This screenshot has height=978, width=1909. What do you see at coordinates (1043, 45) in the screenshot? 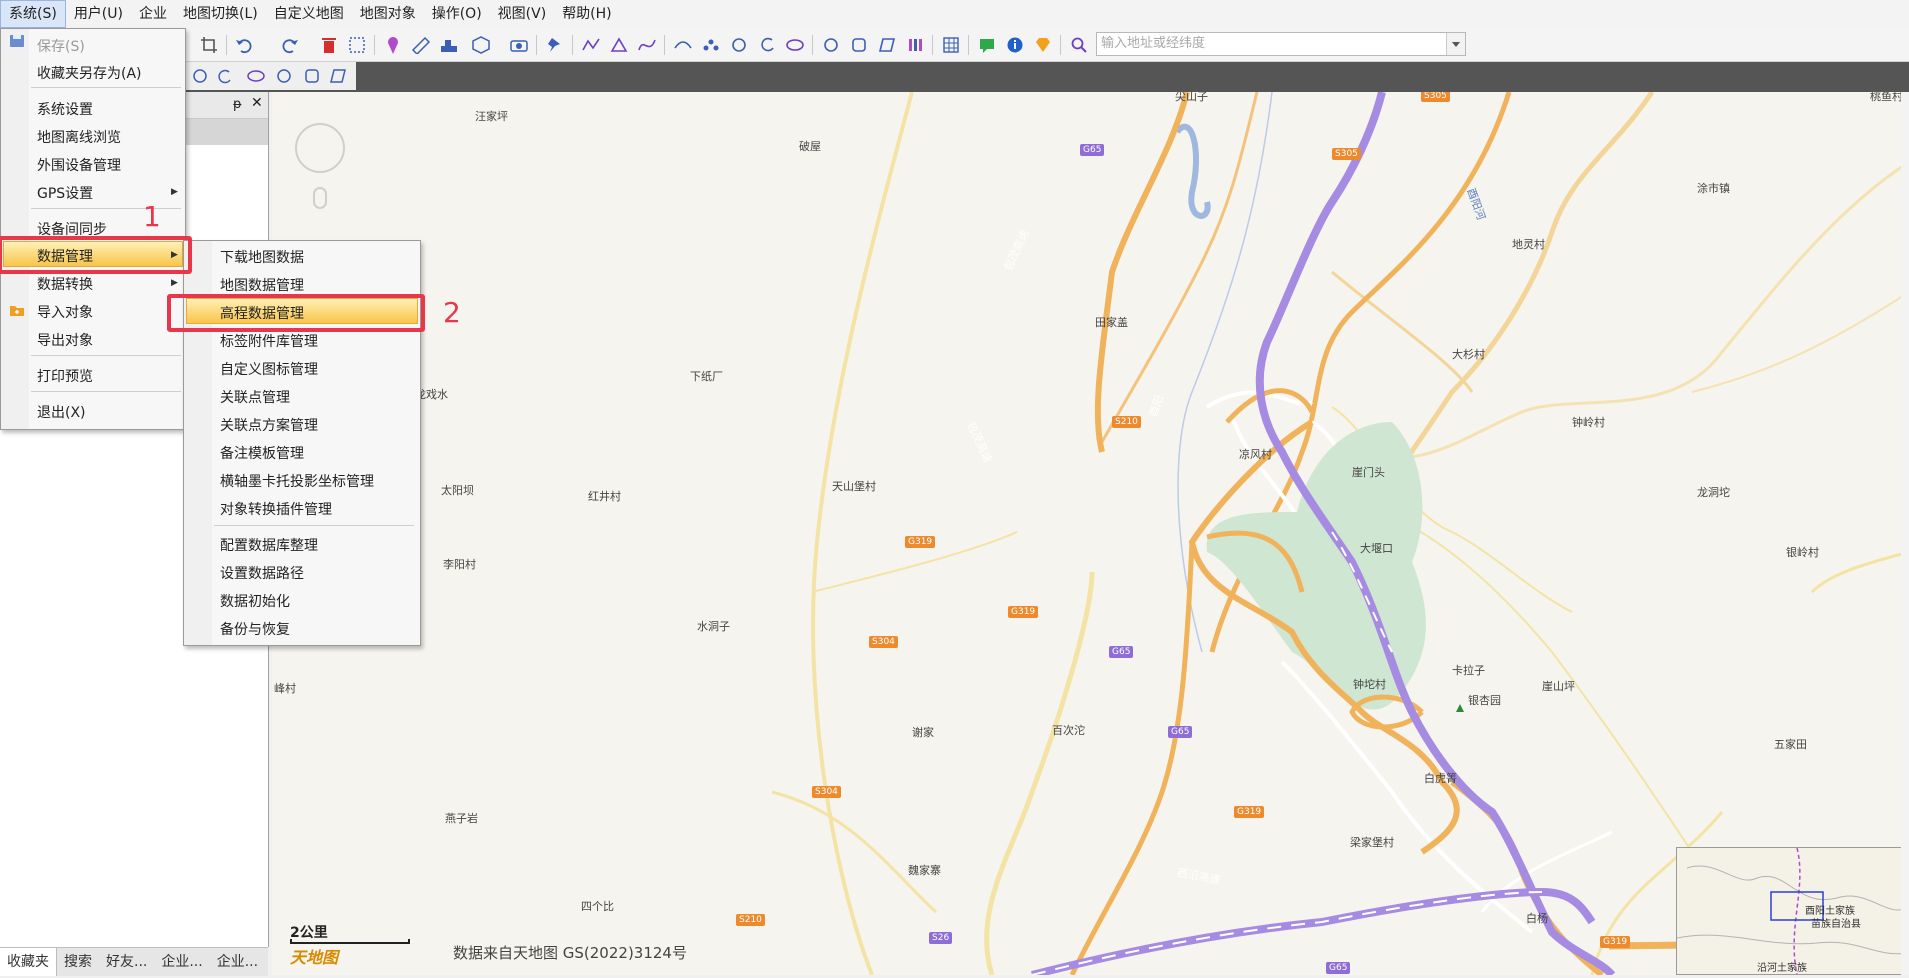
I see `gem-icon` at bounding box center [1043, 45].